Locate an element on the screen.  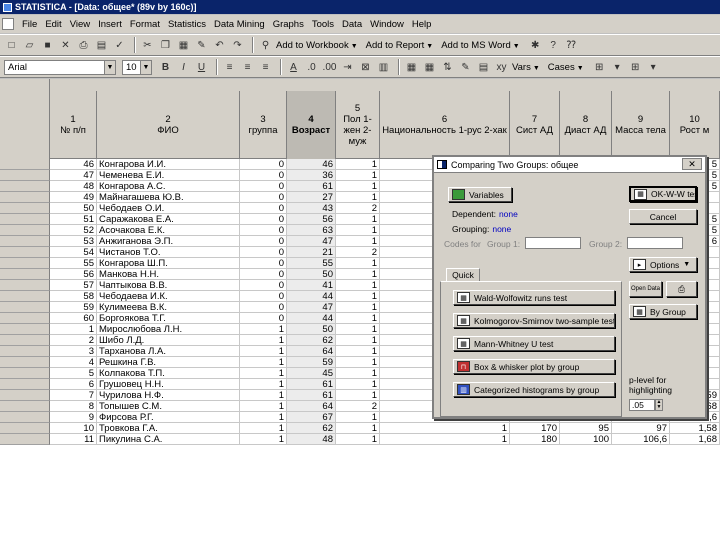
cell-fio: Кулимеева В.К. is located at coordinates (168, 307).